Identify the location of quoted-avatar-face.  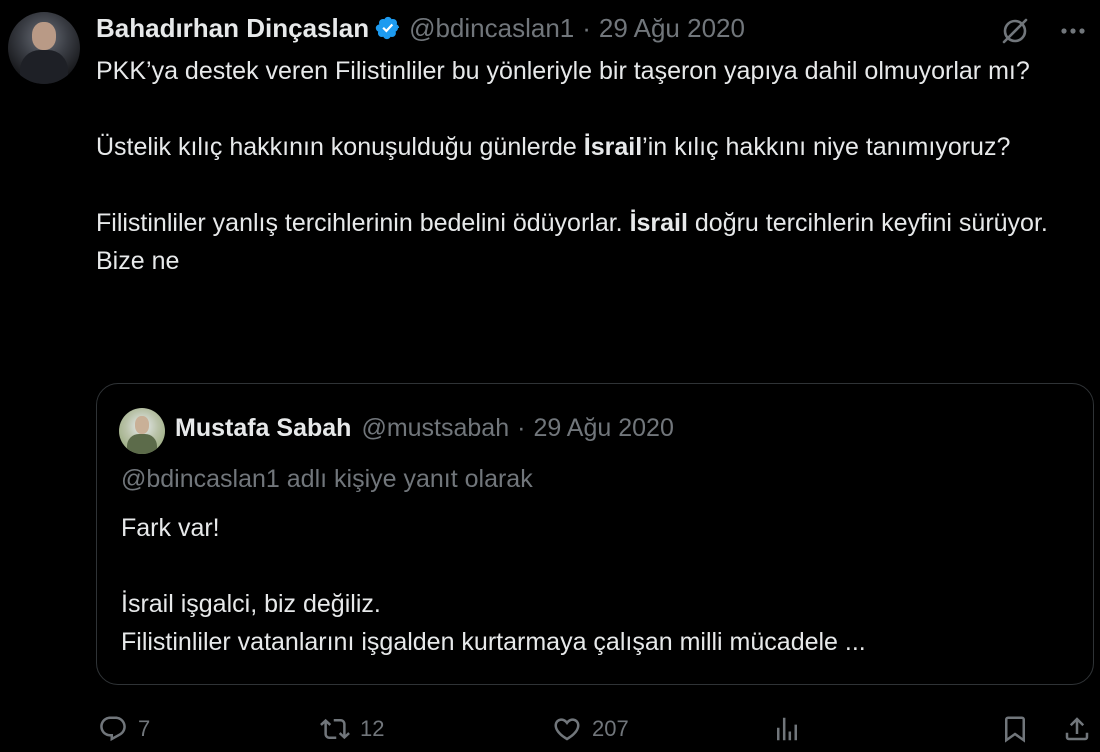
(142, 425).